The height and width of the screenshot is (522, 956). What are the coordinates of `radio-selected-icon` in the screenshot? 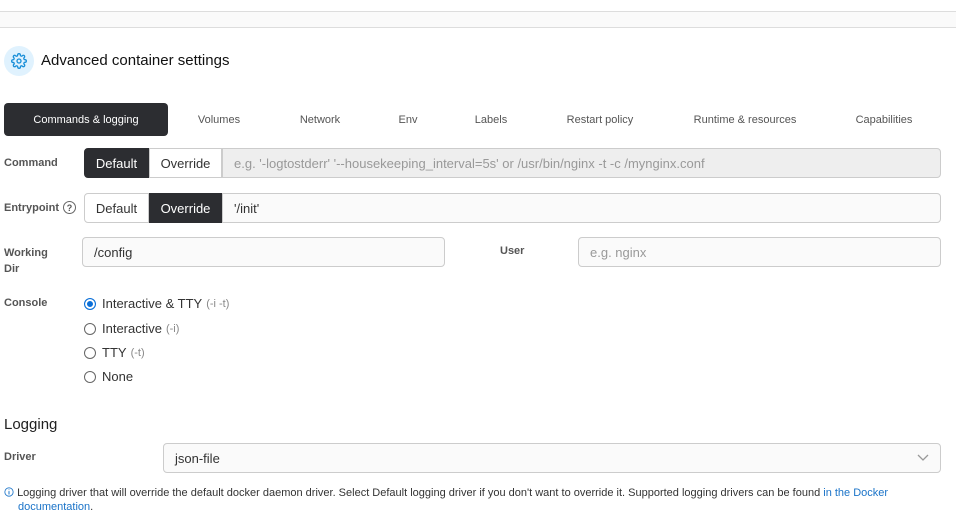 It's located at (90, 303).